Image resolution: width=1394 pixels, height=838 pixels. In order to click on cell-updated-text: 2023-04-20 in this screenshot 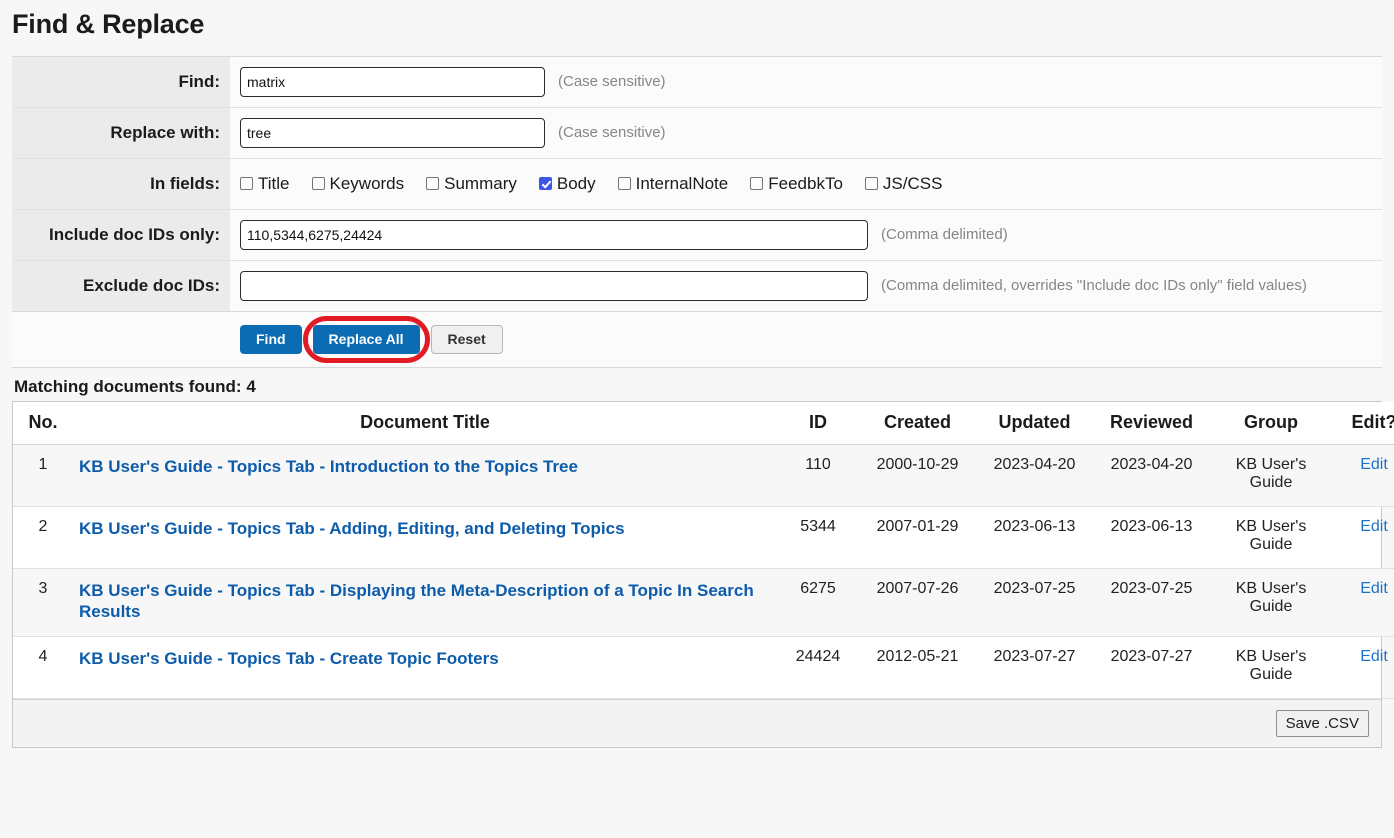, I will do `click(1034, 464)`.